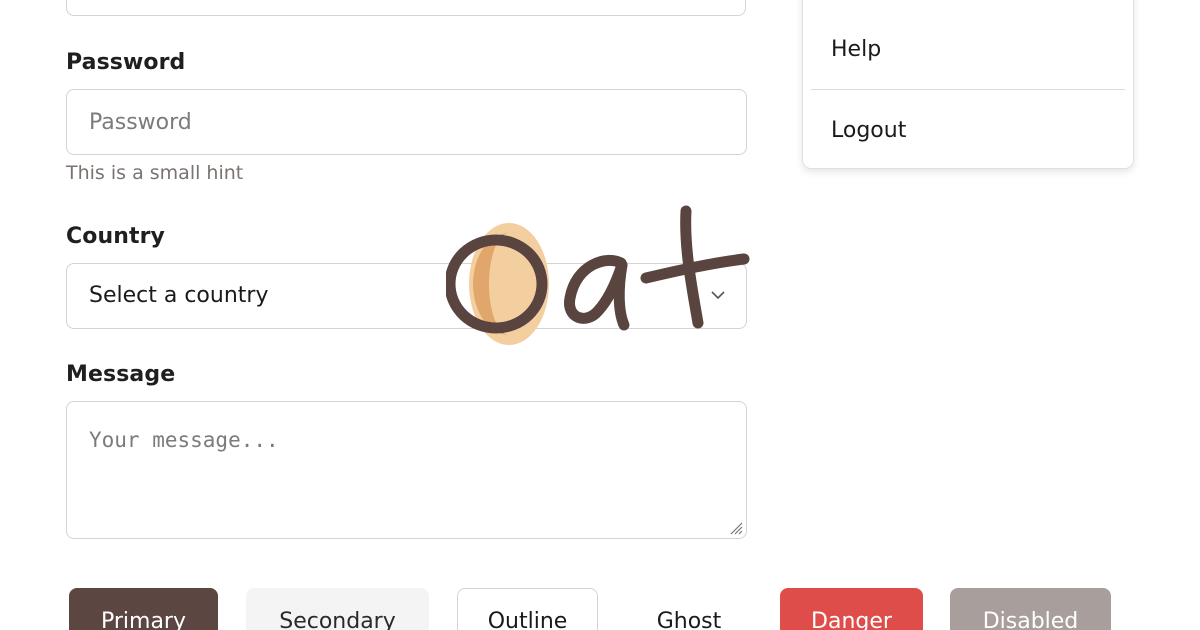  I want to click on secondary-button: Secondary, so click(337, 609).